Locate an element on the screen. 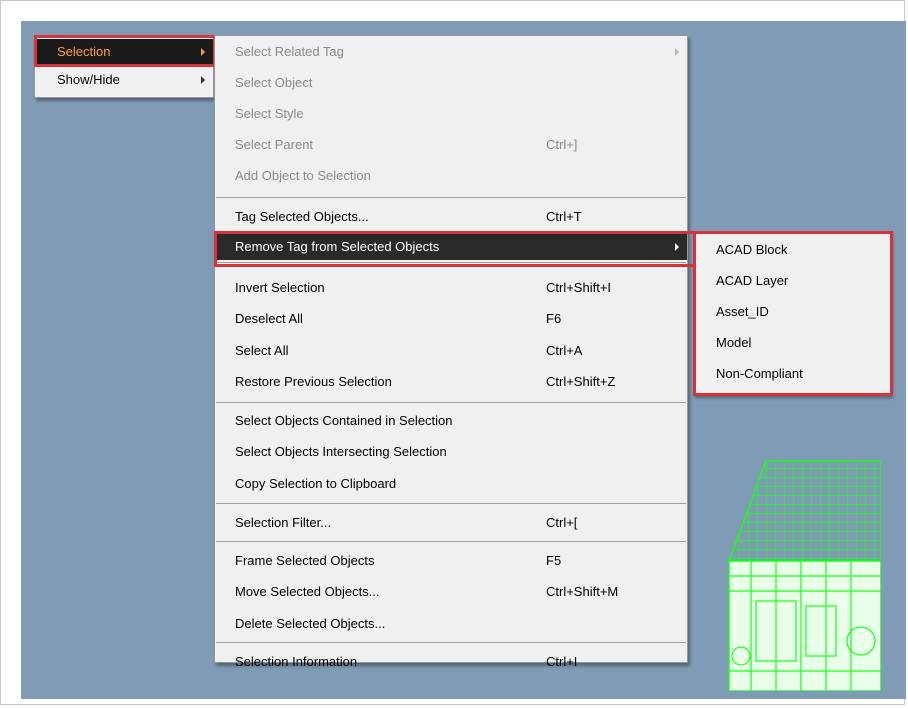 Image resolution: width=908 pixels, height=709 pixels. menu-item-deselect-all: Deselect All F6 is located at coordinates (451, 319).